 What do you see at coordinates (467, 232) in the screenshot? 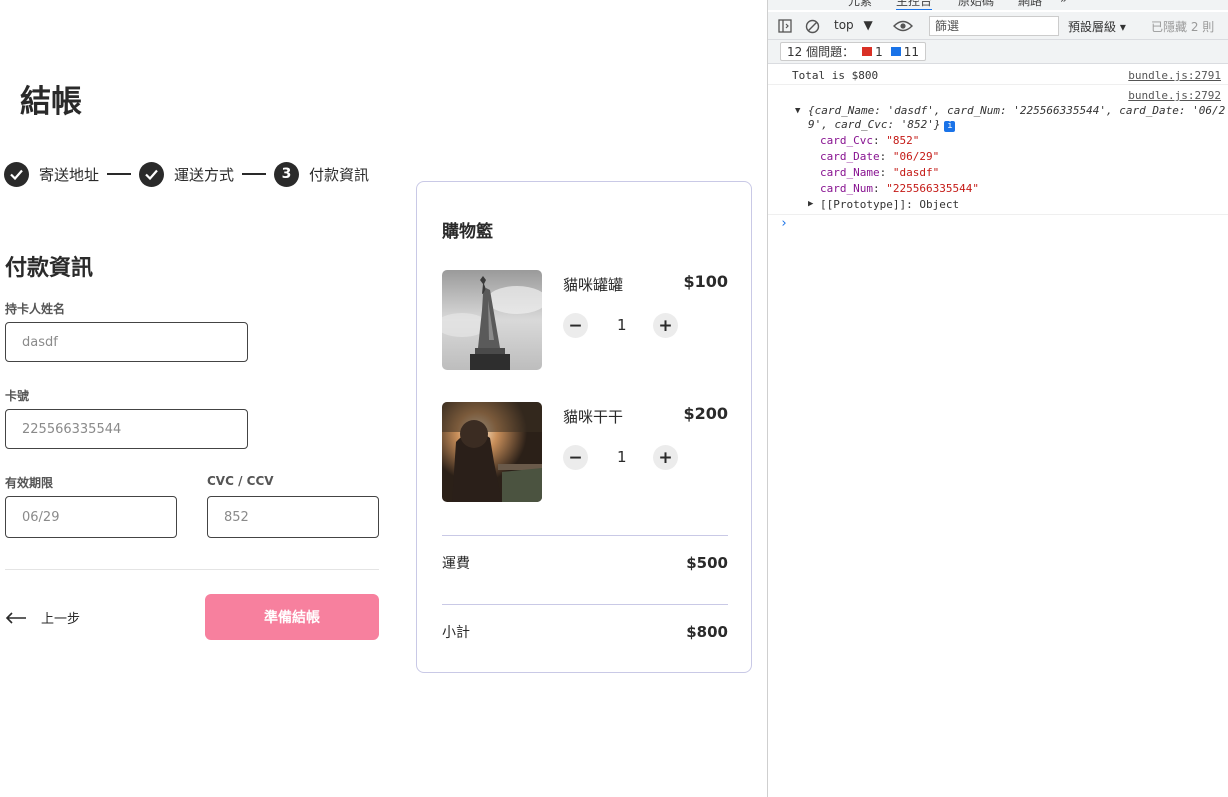
I see `cart-title: 購物籃` at bounding box center [467, 232].